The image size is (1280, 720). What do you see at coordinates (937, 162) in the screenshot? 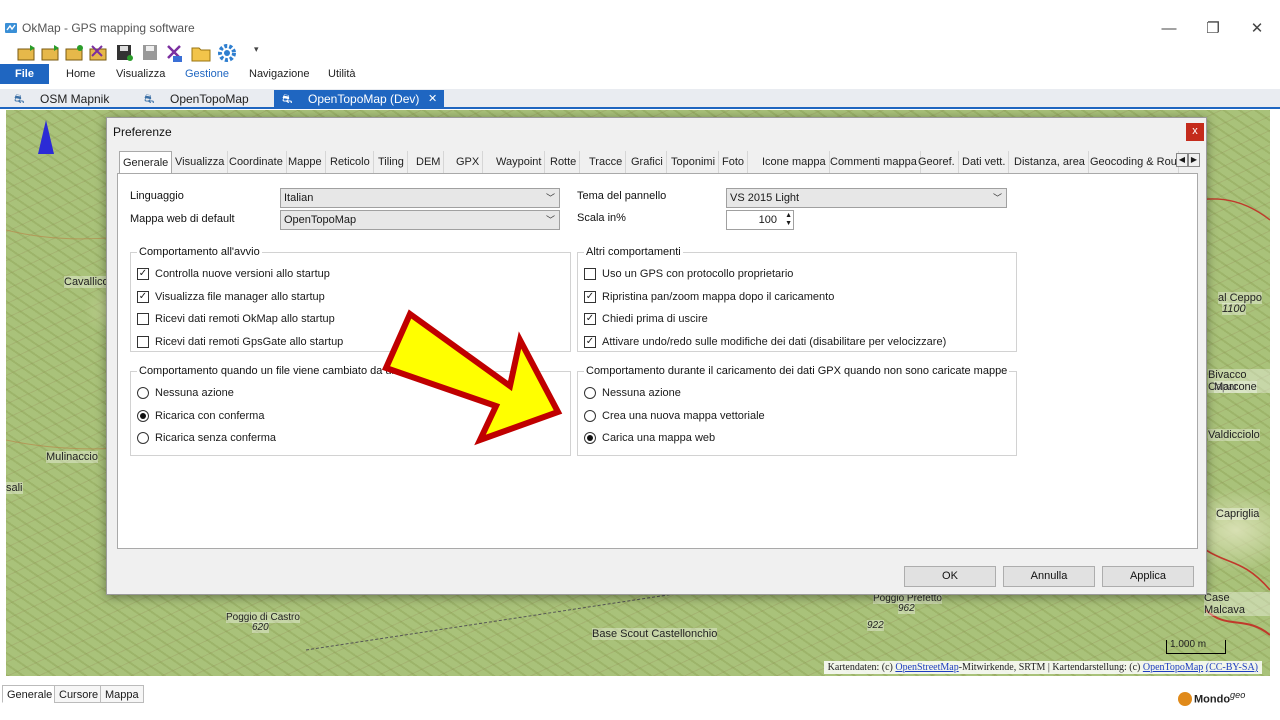
I see `pref-tab-georef: Georef.` at bounding box center [937, 162].